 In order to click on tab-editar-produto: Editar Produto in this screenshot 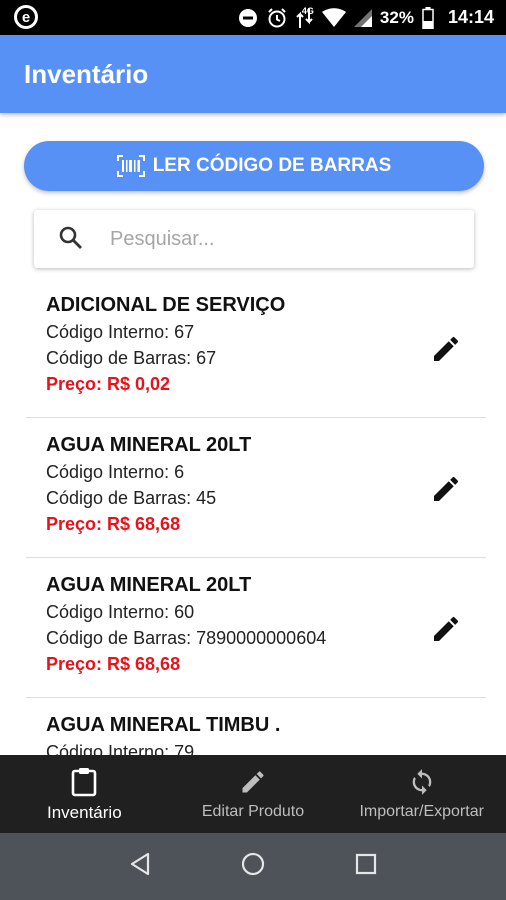, I will do `click(253, 794)`.